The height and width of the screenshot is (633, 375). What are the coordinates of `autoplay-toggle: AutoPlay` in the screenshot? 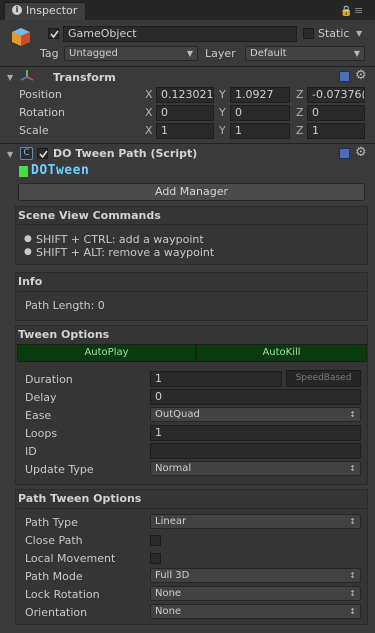 It's located at (106, 353).